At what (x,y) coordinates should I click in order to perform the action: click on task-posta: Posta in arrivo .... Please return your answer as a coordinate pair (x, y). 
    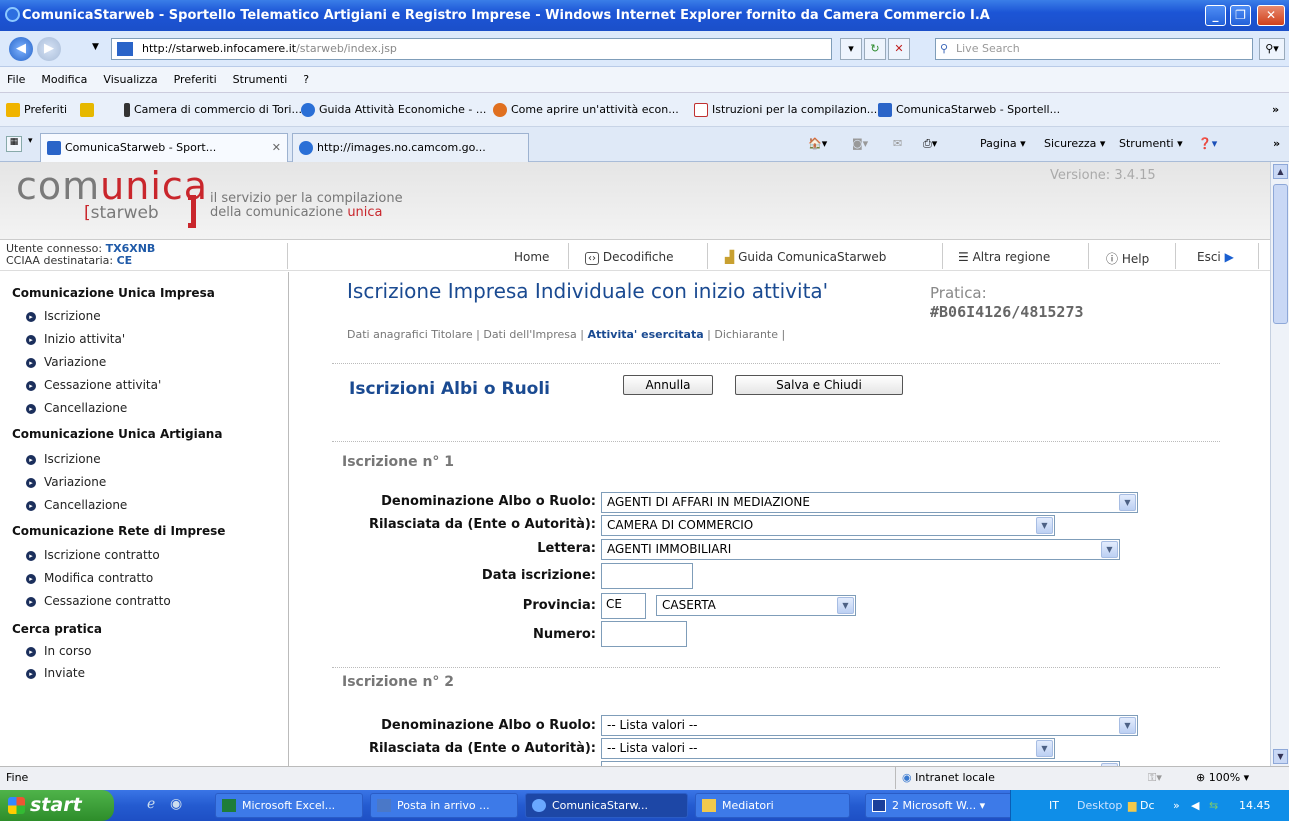
    Looking at the image, I should click on (444, 805).